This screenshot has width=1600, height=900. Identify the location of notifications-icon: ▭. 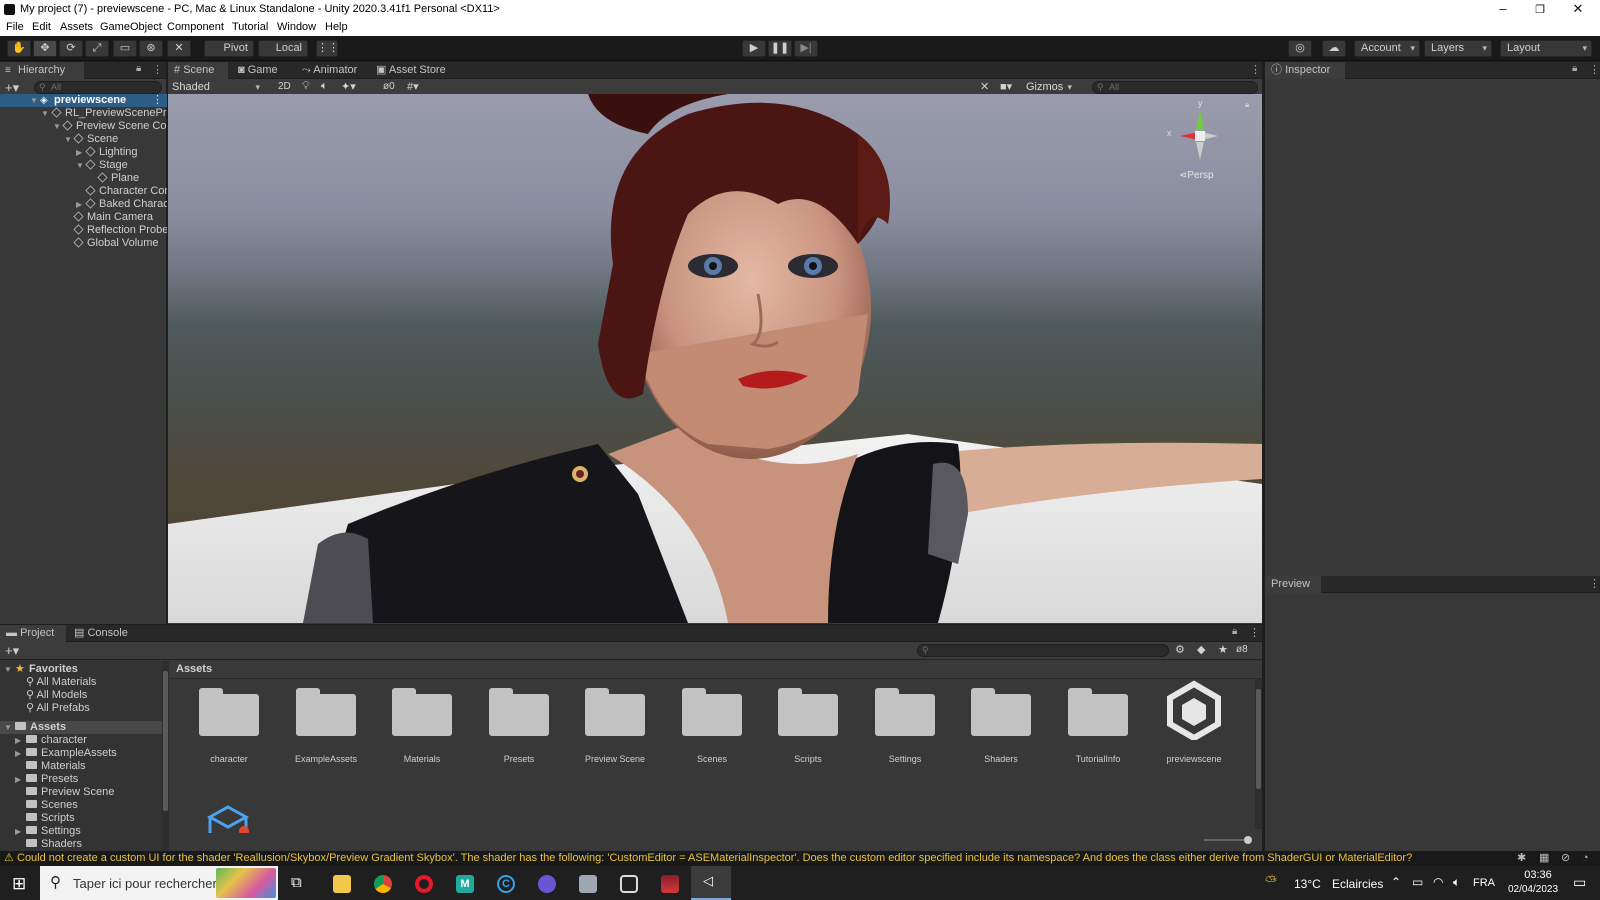
(1579, 882).